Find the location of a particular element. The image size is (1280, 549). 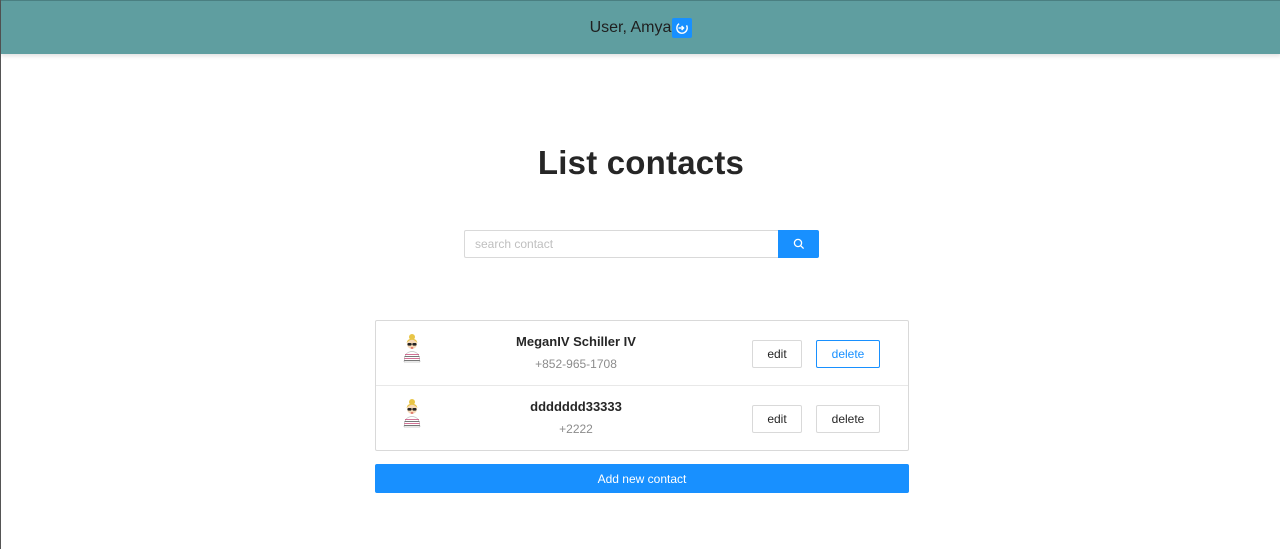

search-icon is located at coordinates (798, 244).